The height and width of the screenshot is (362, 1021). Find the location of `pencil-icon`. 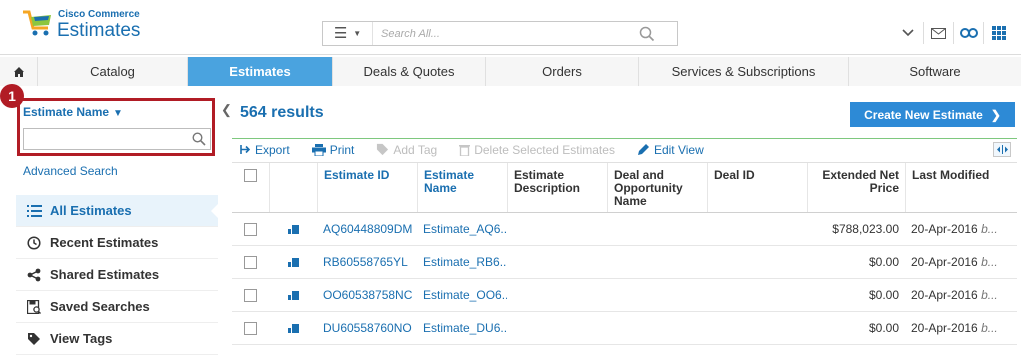

pencil-icon is located at coordinates (643, 149).